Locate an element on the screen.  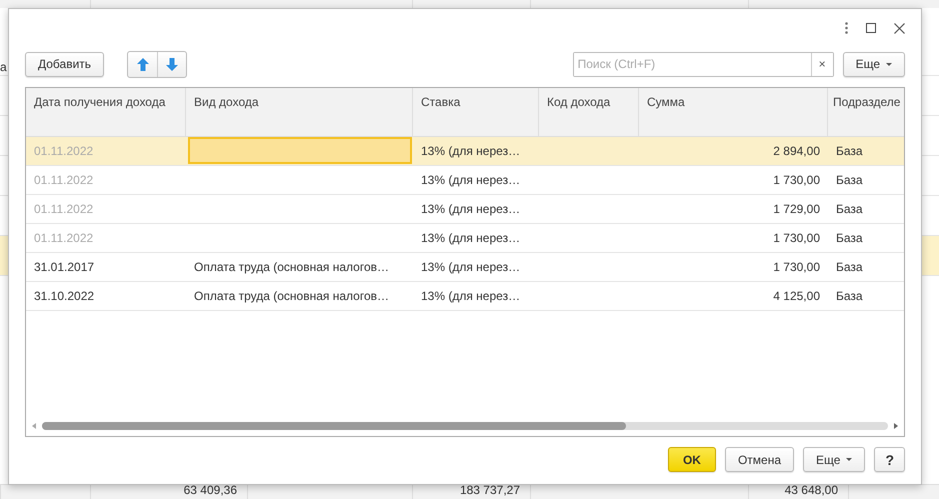
clear-button: × is located at coordinates (821, 64).